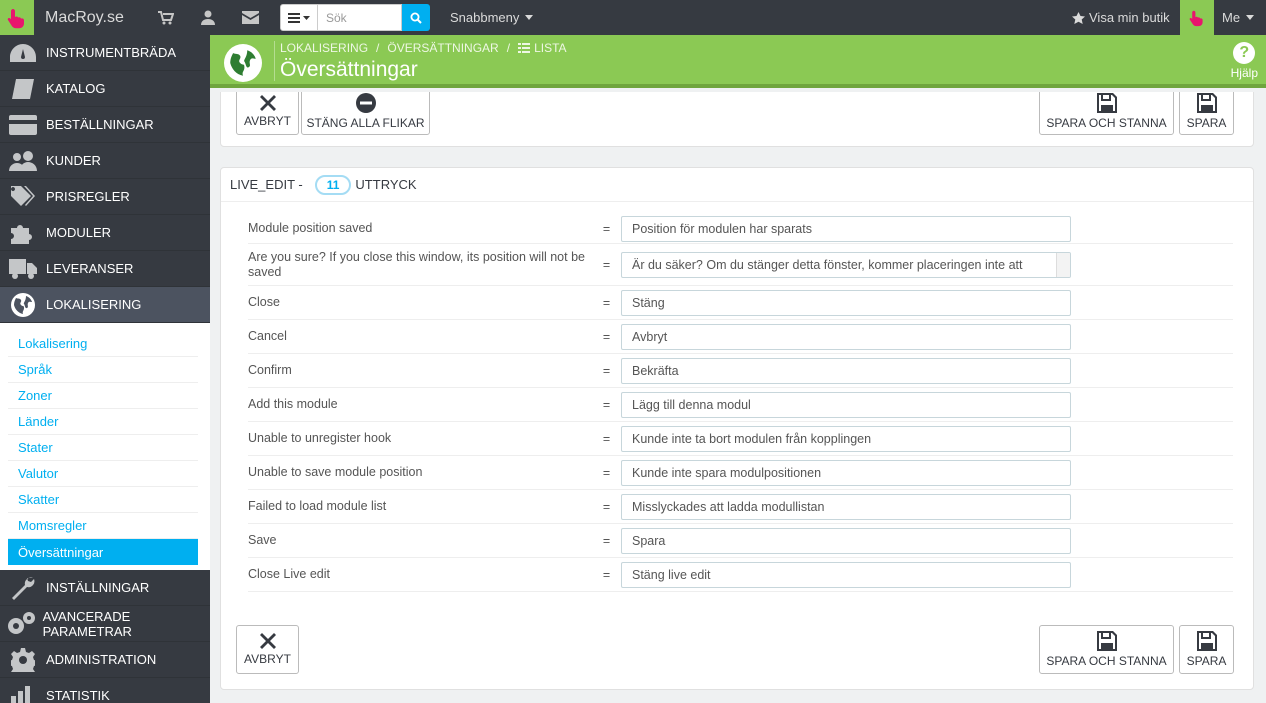  Describe the element at coordinates (103, 500) in the screenshot. I see `submenu-item-taxes: Skatter` at that location.